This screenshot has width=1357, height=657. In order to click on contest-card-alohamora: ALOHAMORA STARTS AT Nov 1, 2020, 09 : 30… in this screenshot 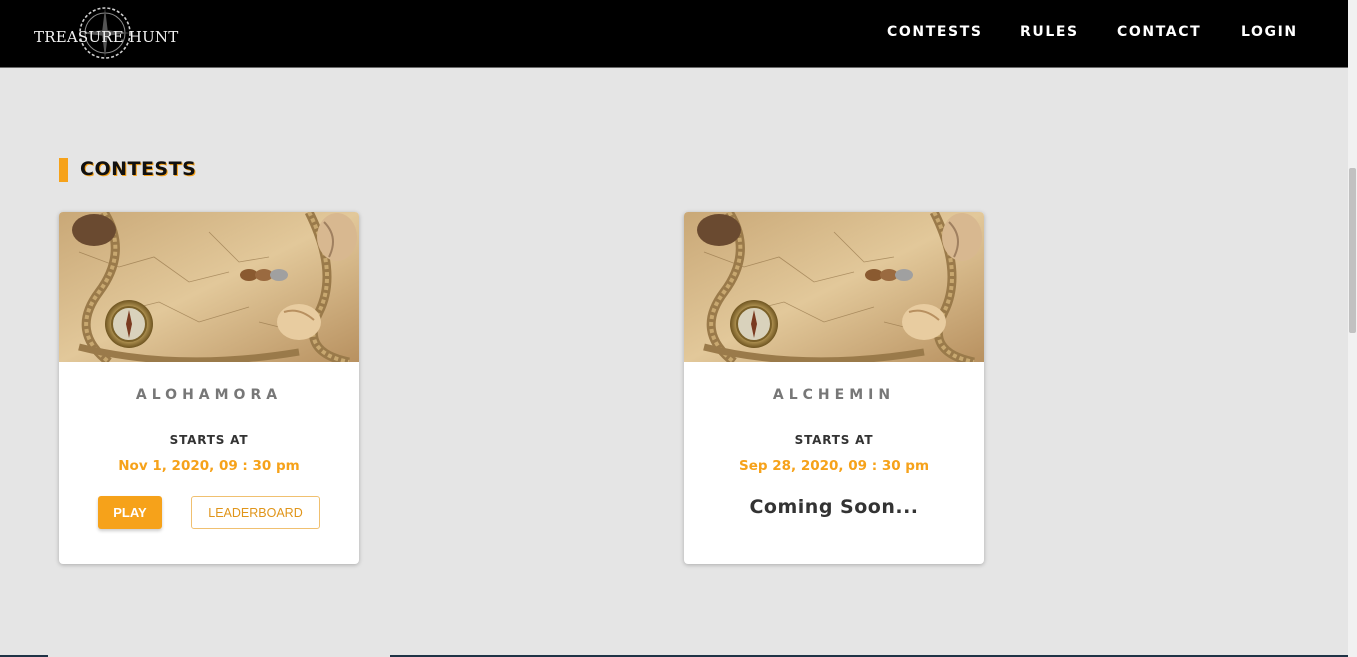, I will do `click(209, 388)`.